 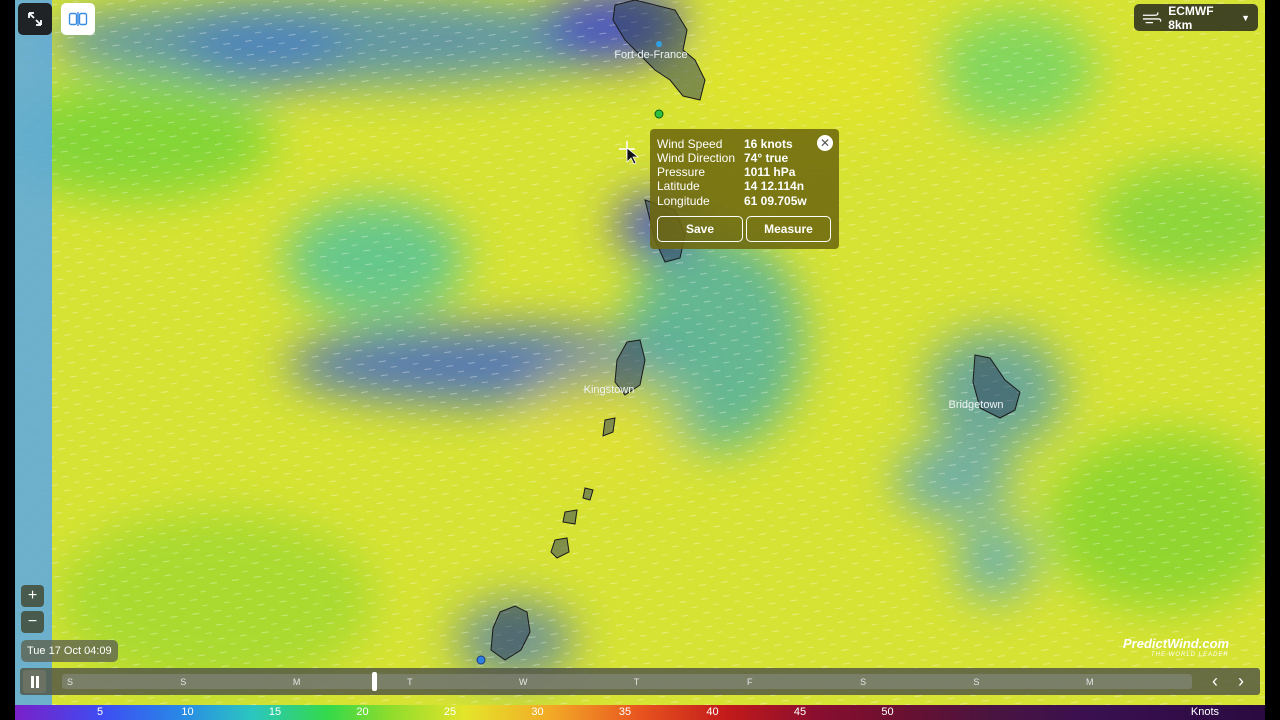 I want to click on chevron-down-icon: ▼, so click(x=1245, y=17).